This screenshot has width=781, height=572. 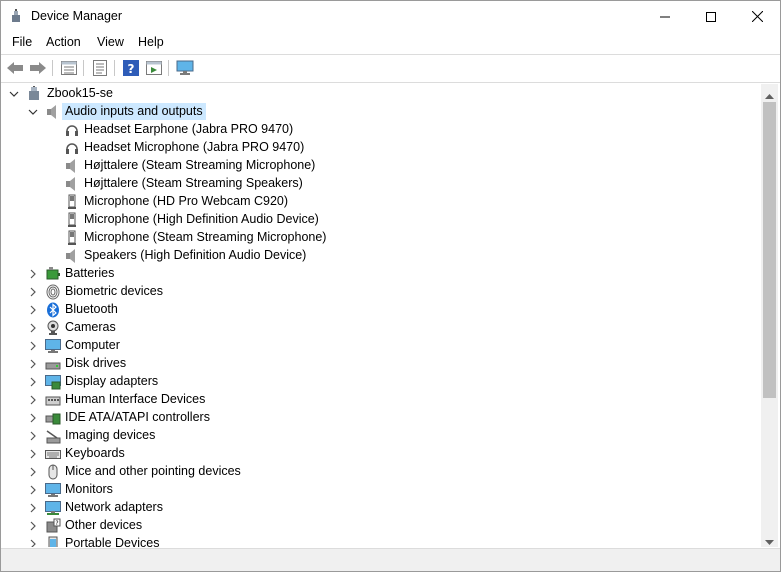 What do you see at coordinates (53, 454) in the screenshot?
I see `keyboard-icon` at bounding box center [53, 454].